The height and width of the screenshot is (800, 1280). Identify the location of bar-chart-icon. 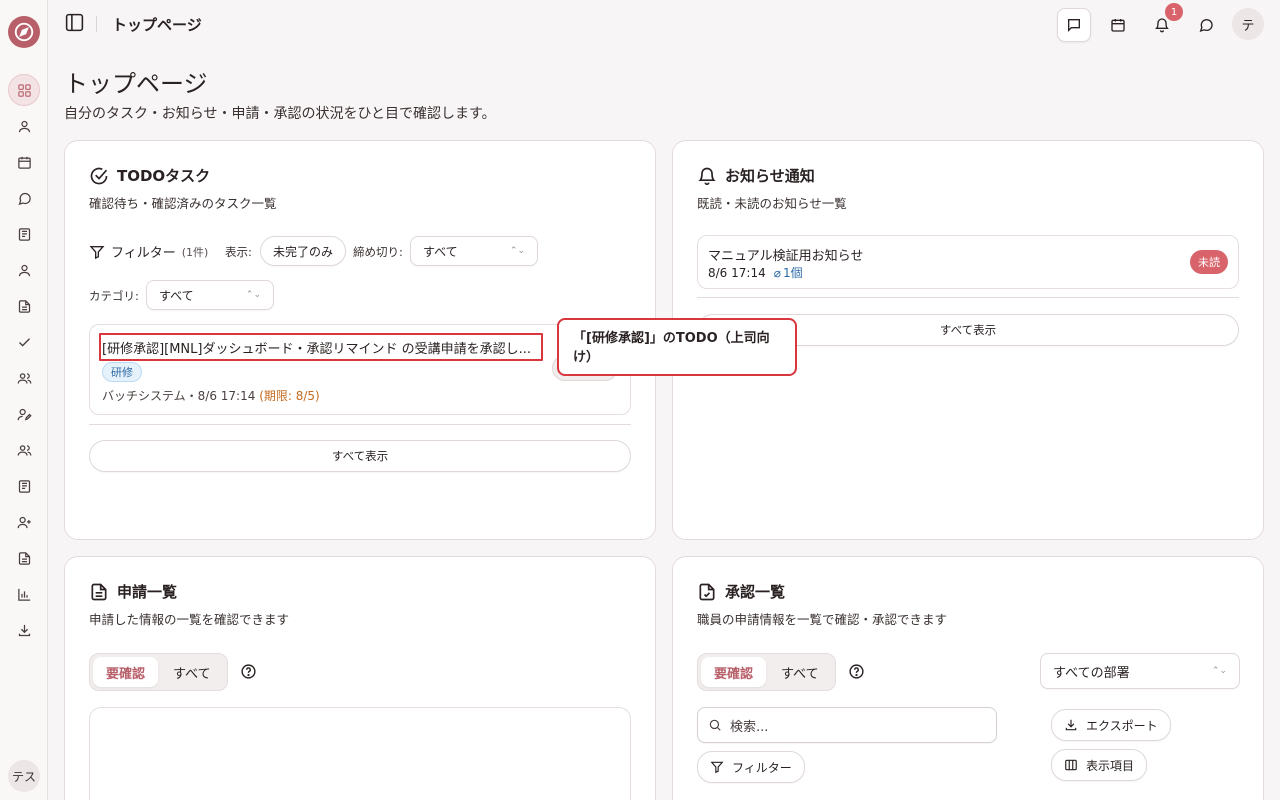
(23, 594).